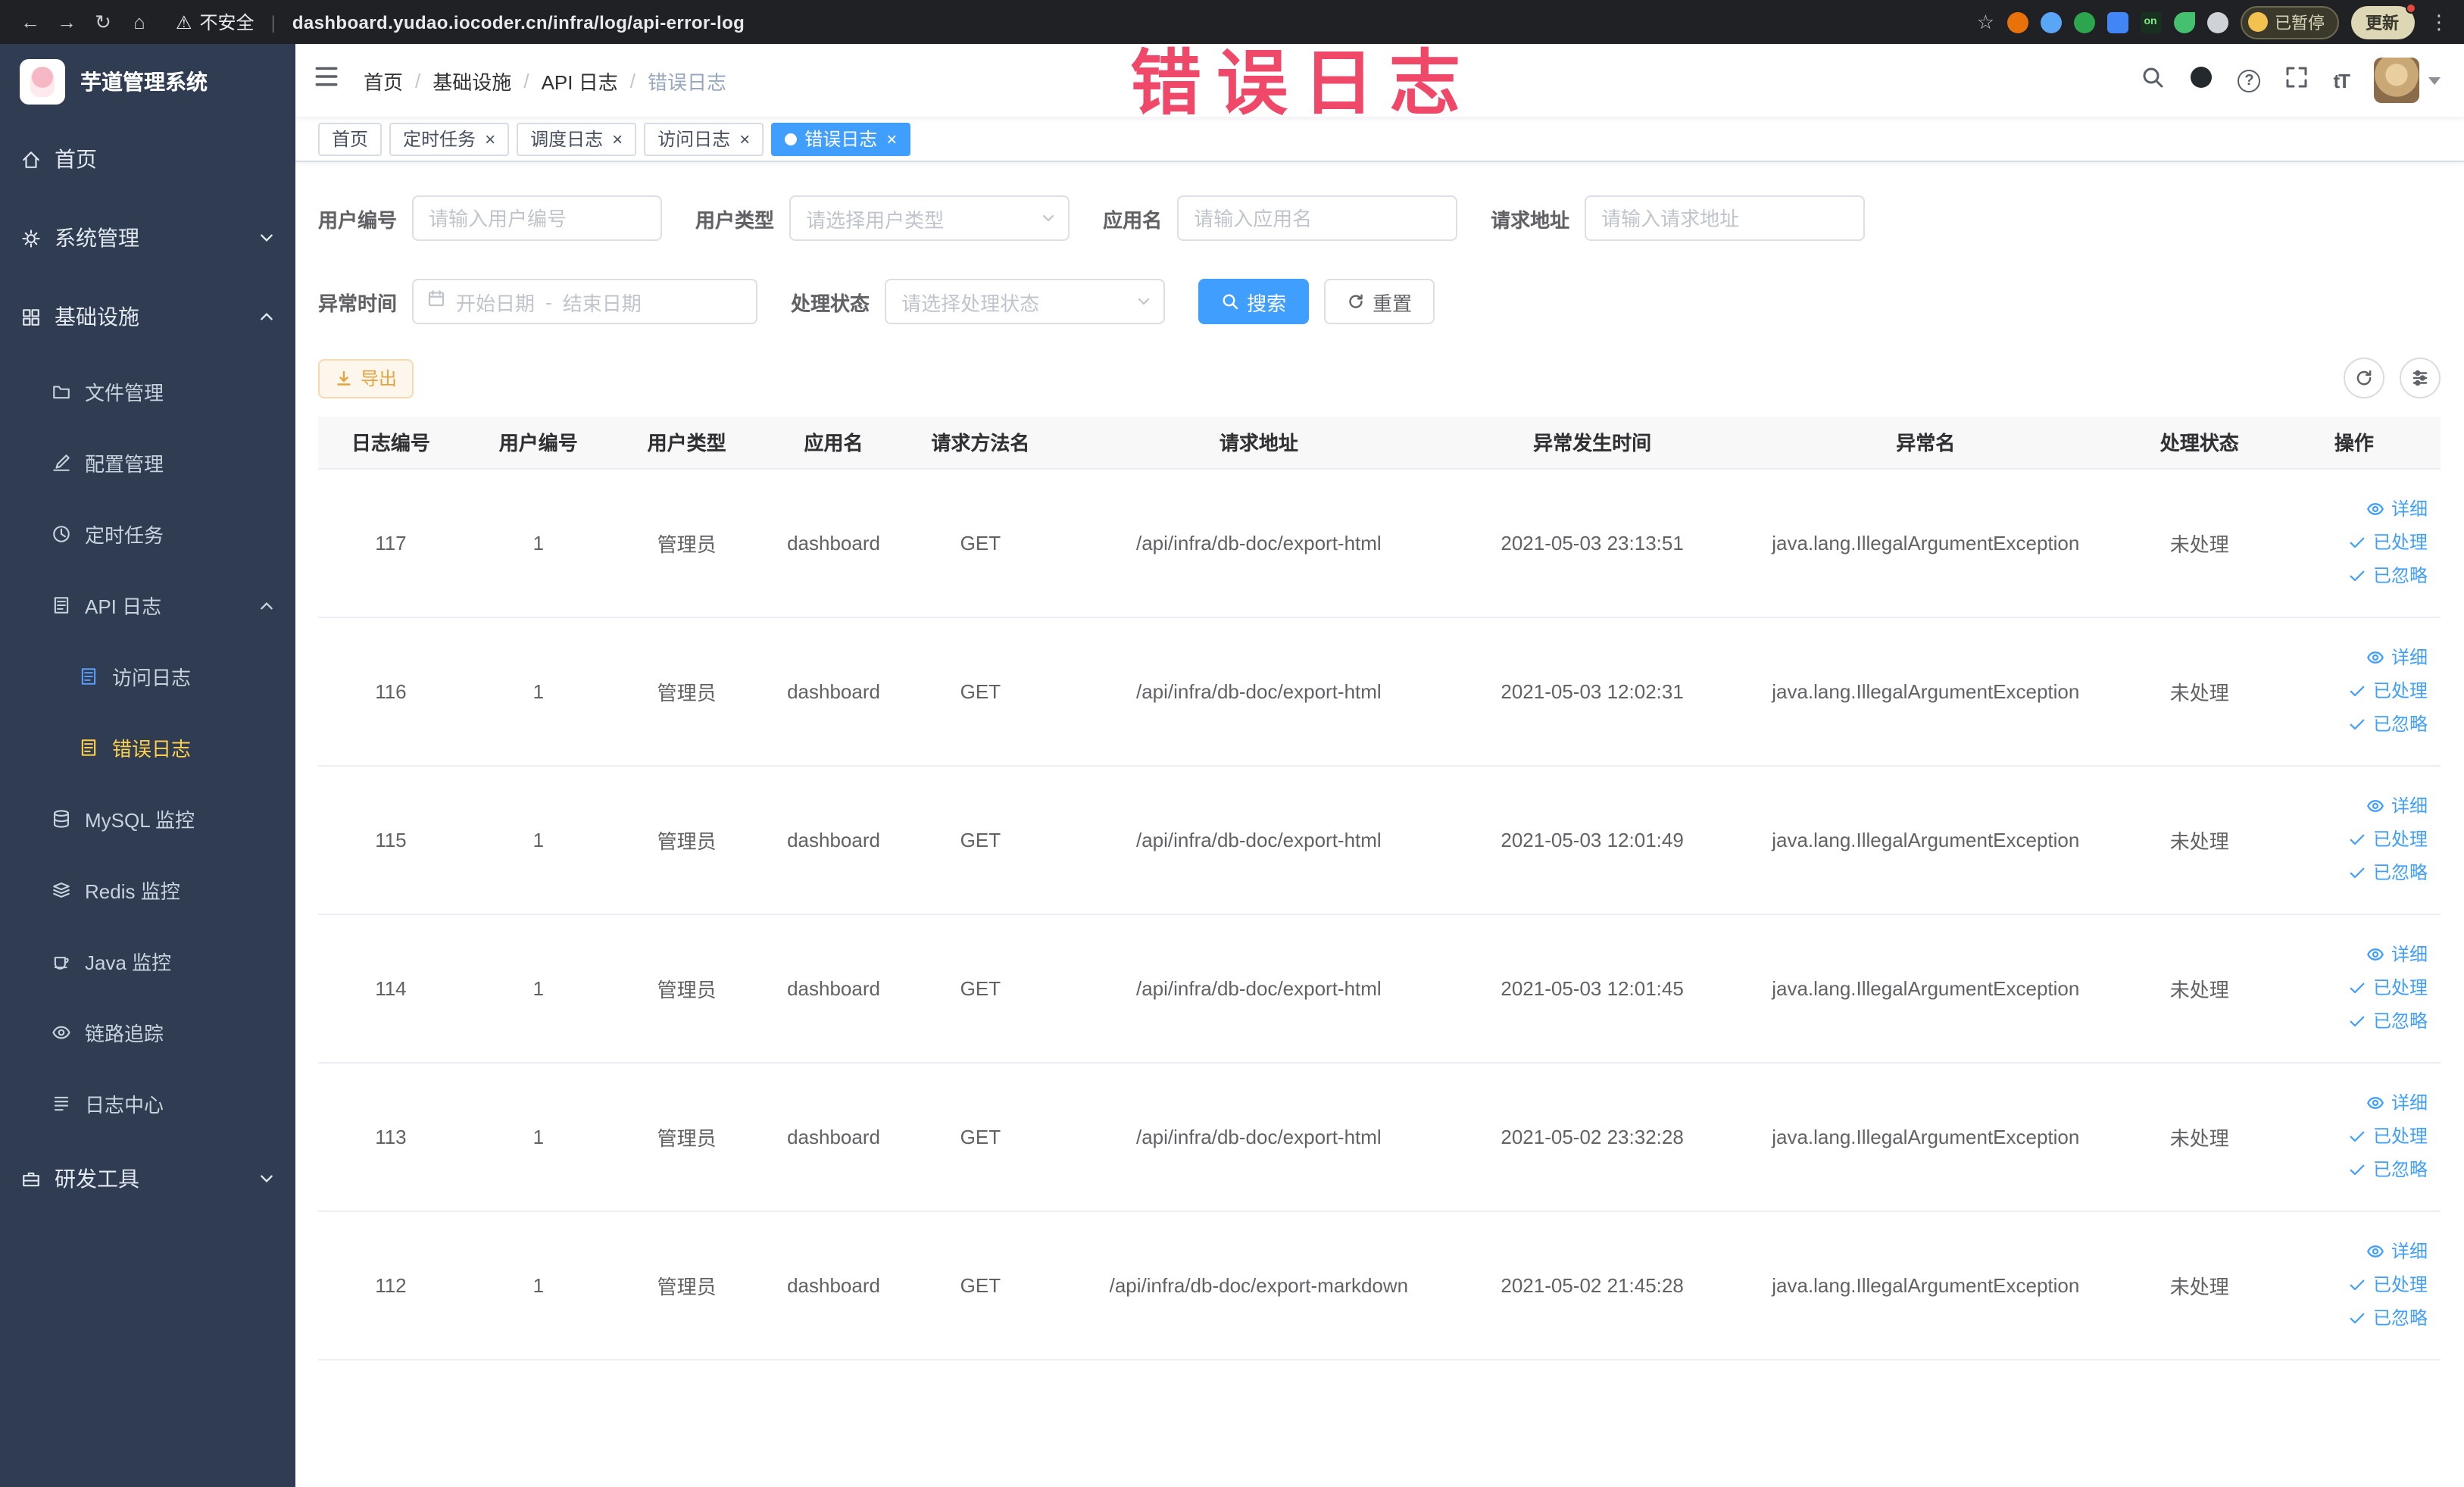 The height and width of the screenshot is (1487, 2464). Describe the element at coordinates (1025, 301) in the screenshot. I see `process-status-select: 请选择处理状态` at that location.